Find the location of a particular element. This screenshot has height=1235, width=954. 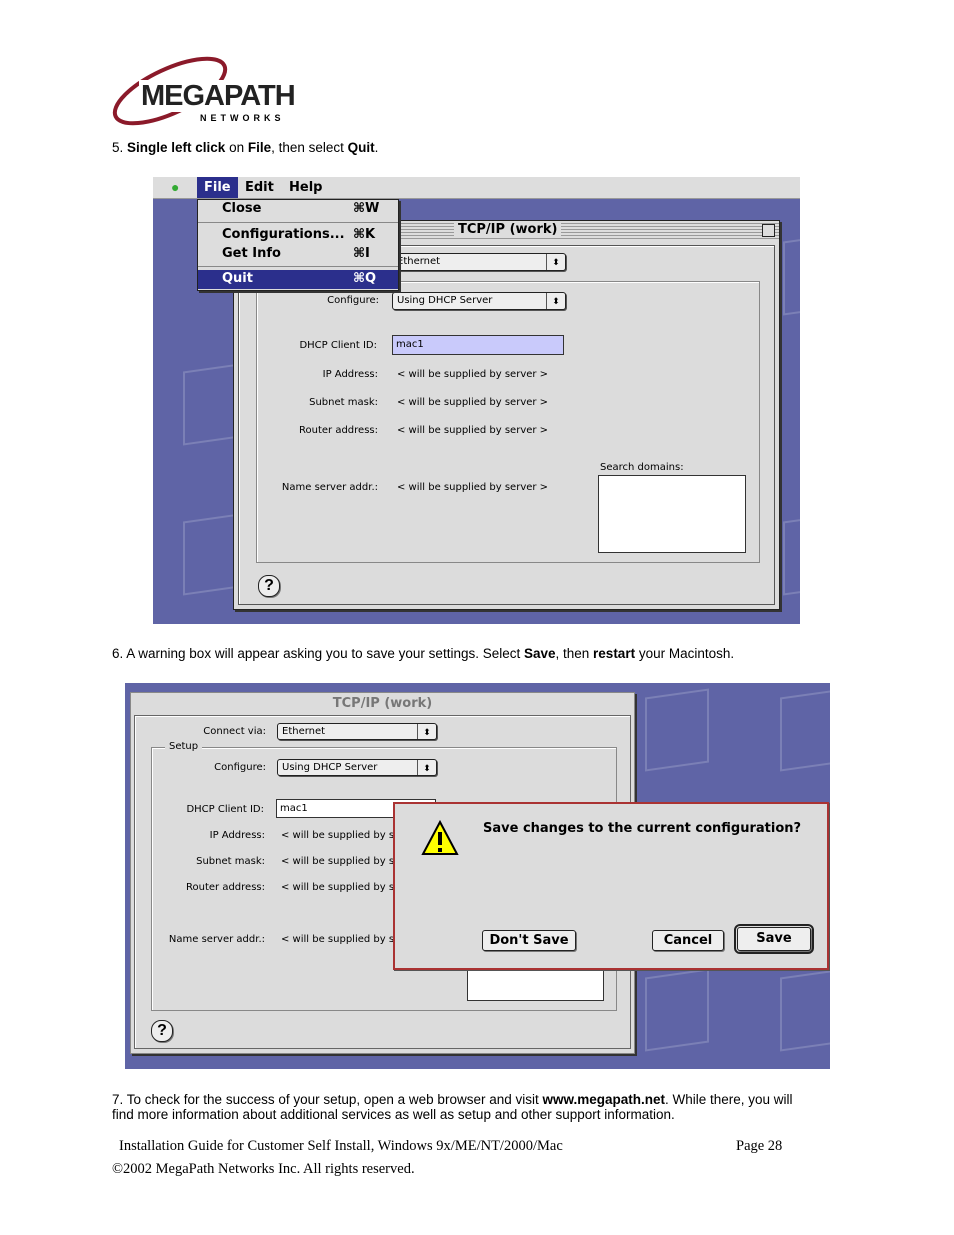

menu-file: File is located at coordinates (217, 187).